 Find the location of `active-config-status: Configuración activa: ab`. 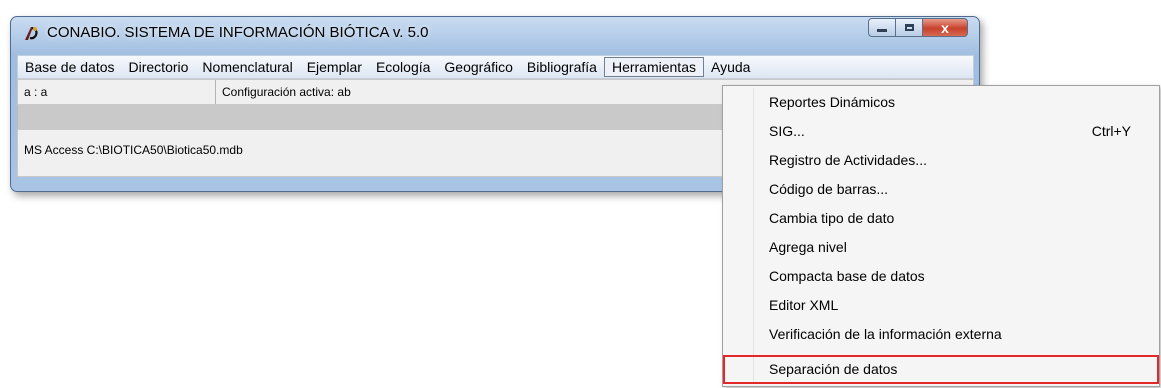

active-config-status: Configuración activa: ab is located at coordinates (286, 92).